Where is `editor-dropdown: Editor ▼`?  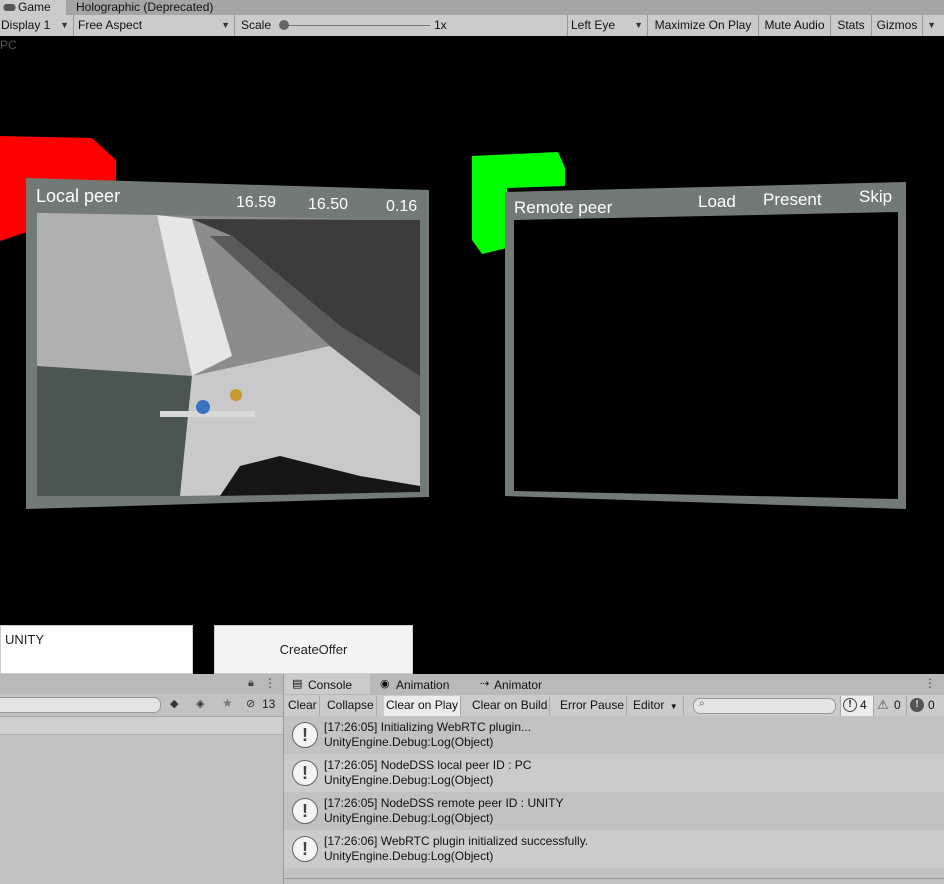
editor-dropdown: Editor ▼ is located at coordinates (657, 706).